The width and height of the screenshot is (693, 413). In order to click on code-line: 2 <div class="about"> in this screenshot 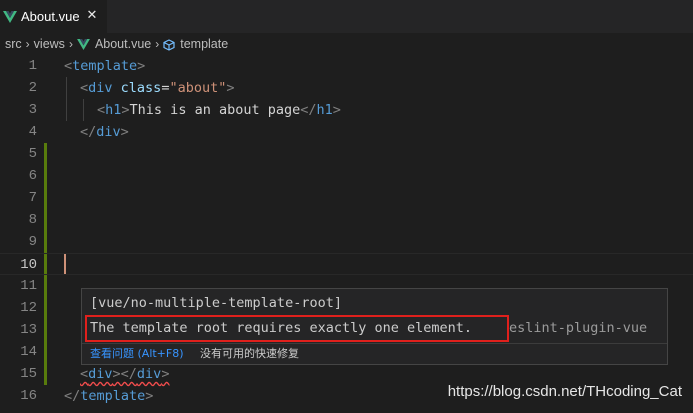, I will do `click(346, 88)`.